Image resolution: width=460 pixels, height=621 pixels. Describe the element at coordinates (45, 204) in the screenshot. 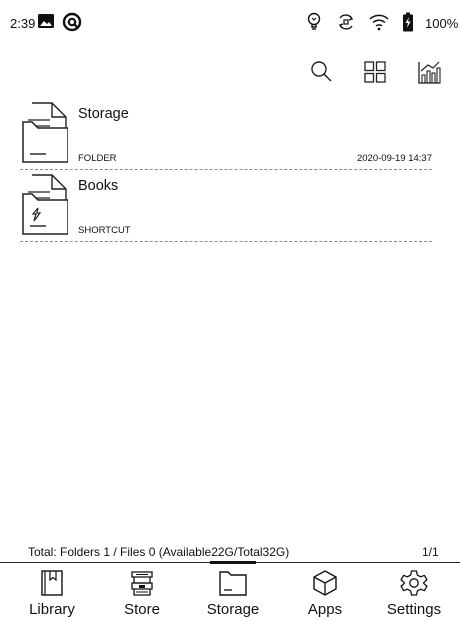

I see `shortcut-folder-icon` at that location.